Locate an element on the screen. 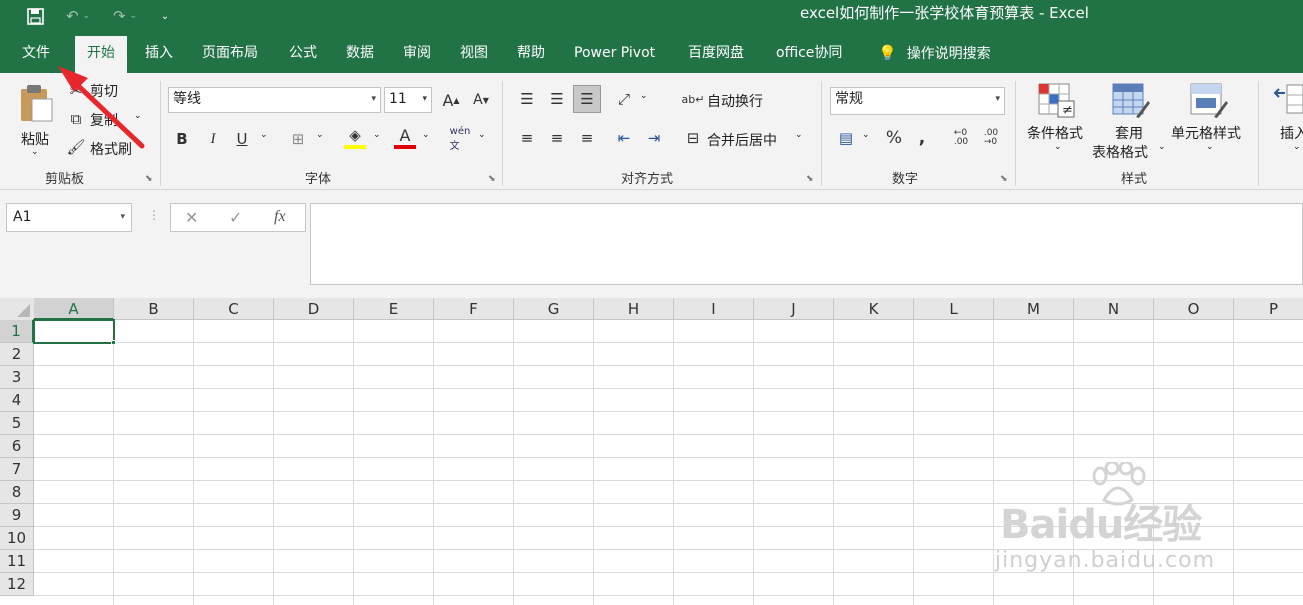 The height and width of the screenshot is (605, 1303). tab-home: 开始 is located at coordinates (101, 54).